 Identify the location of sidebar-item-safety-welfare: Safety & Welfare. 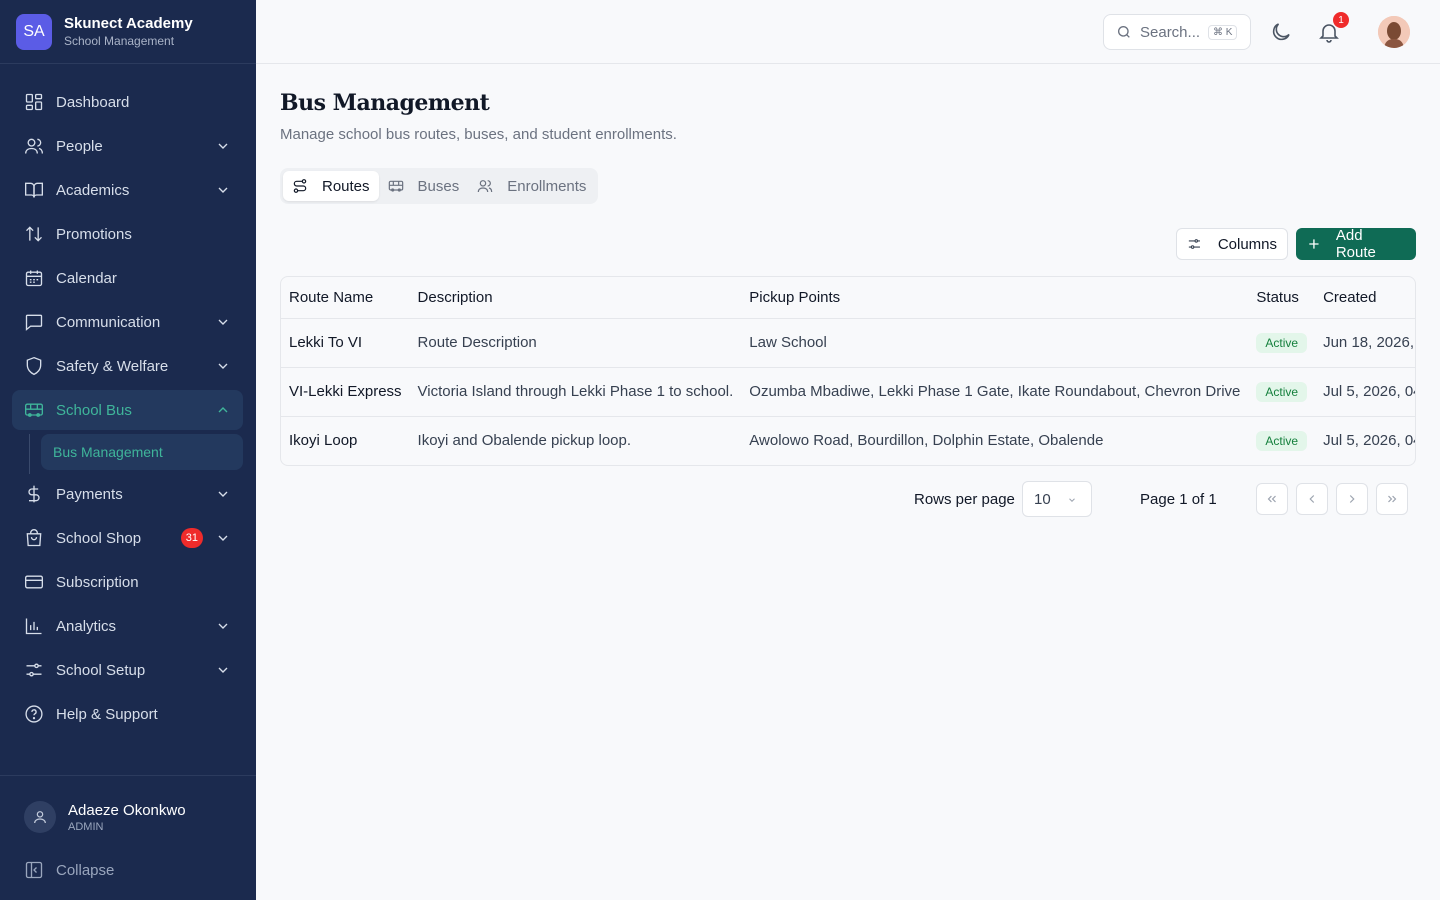
(127, 366).